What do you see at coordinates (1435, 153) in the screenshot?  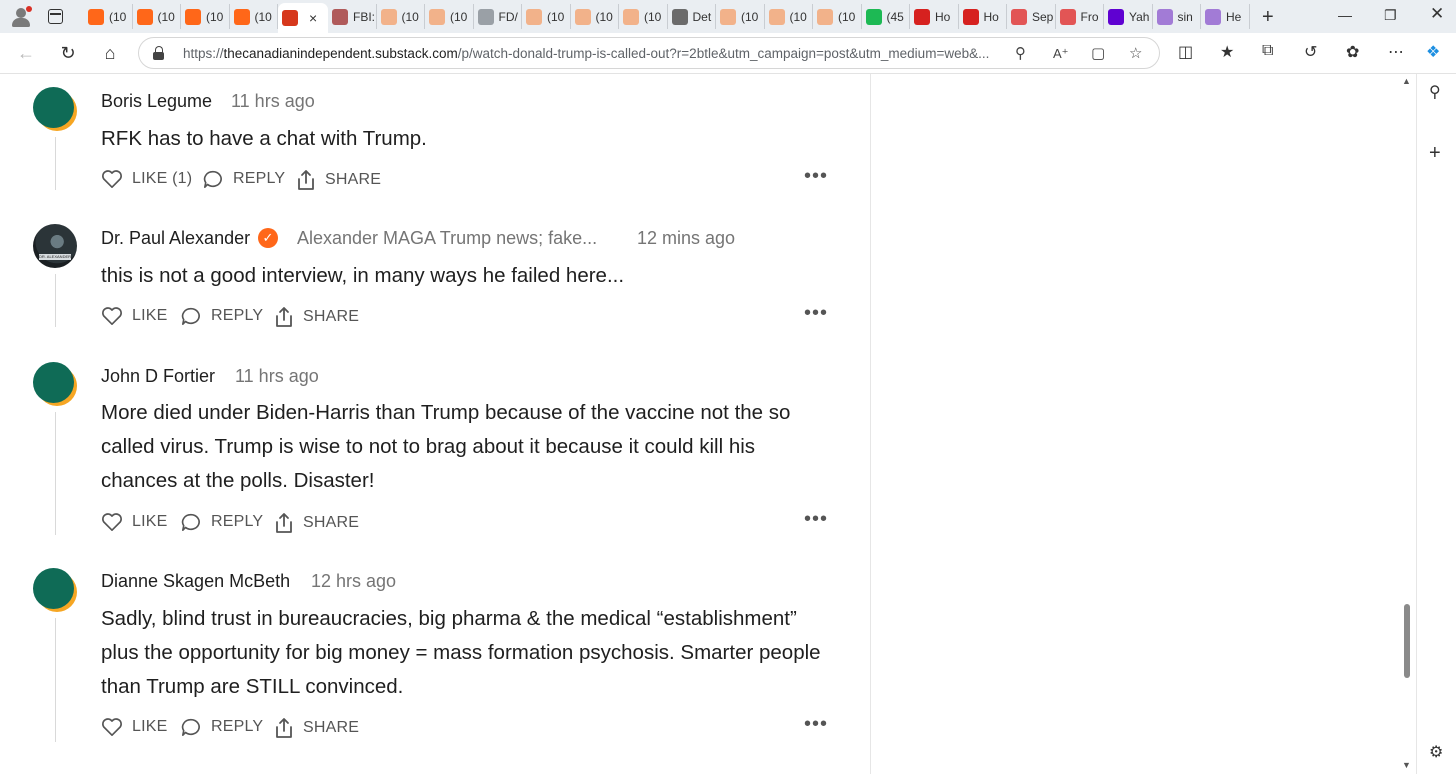 I see `add-icon: +` at bounding box center [1435, 153].